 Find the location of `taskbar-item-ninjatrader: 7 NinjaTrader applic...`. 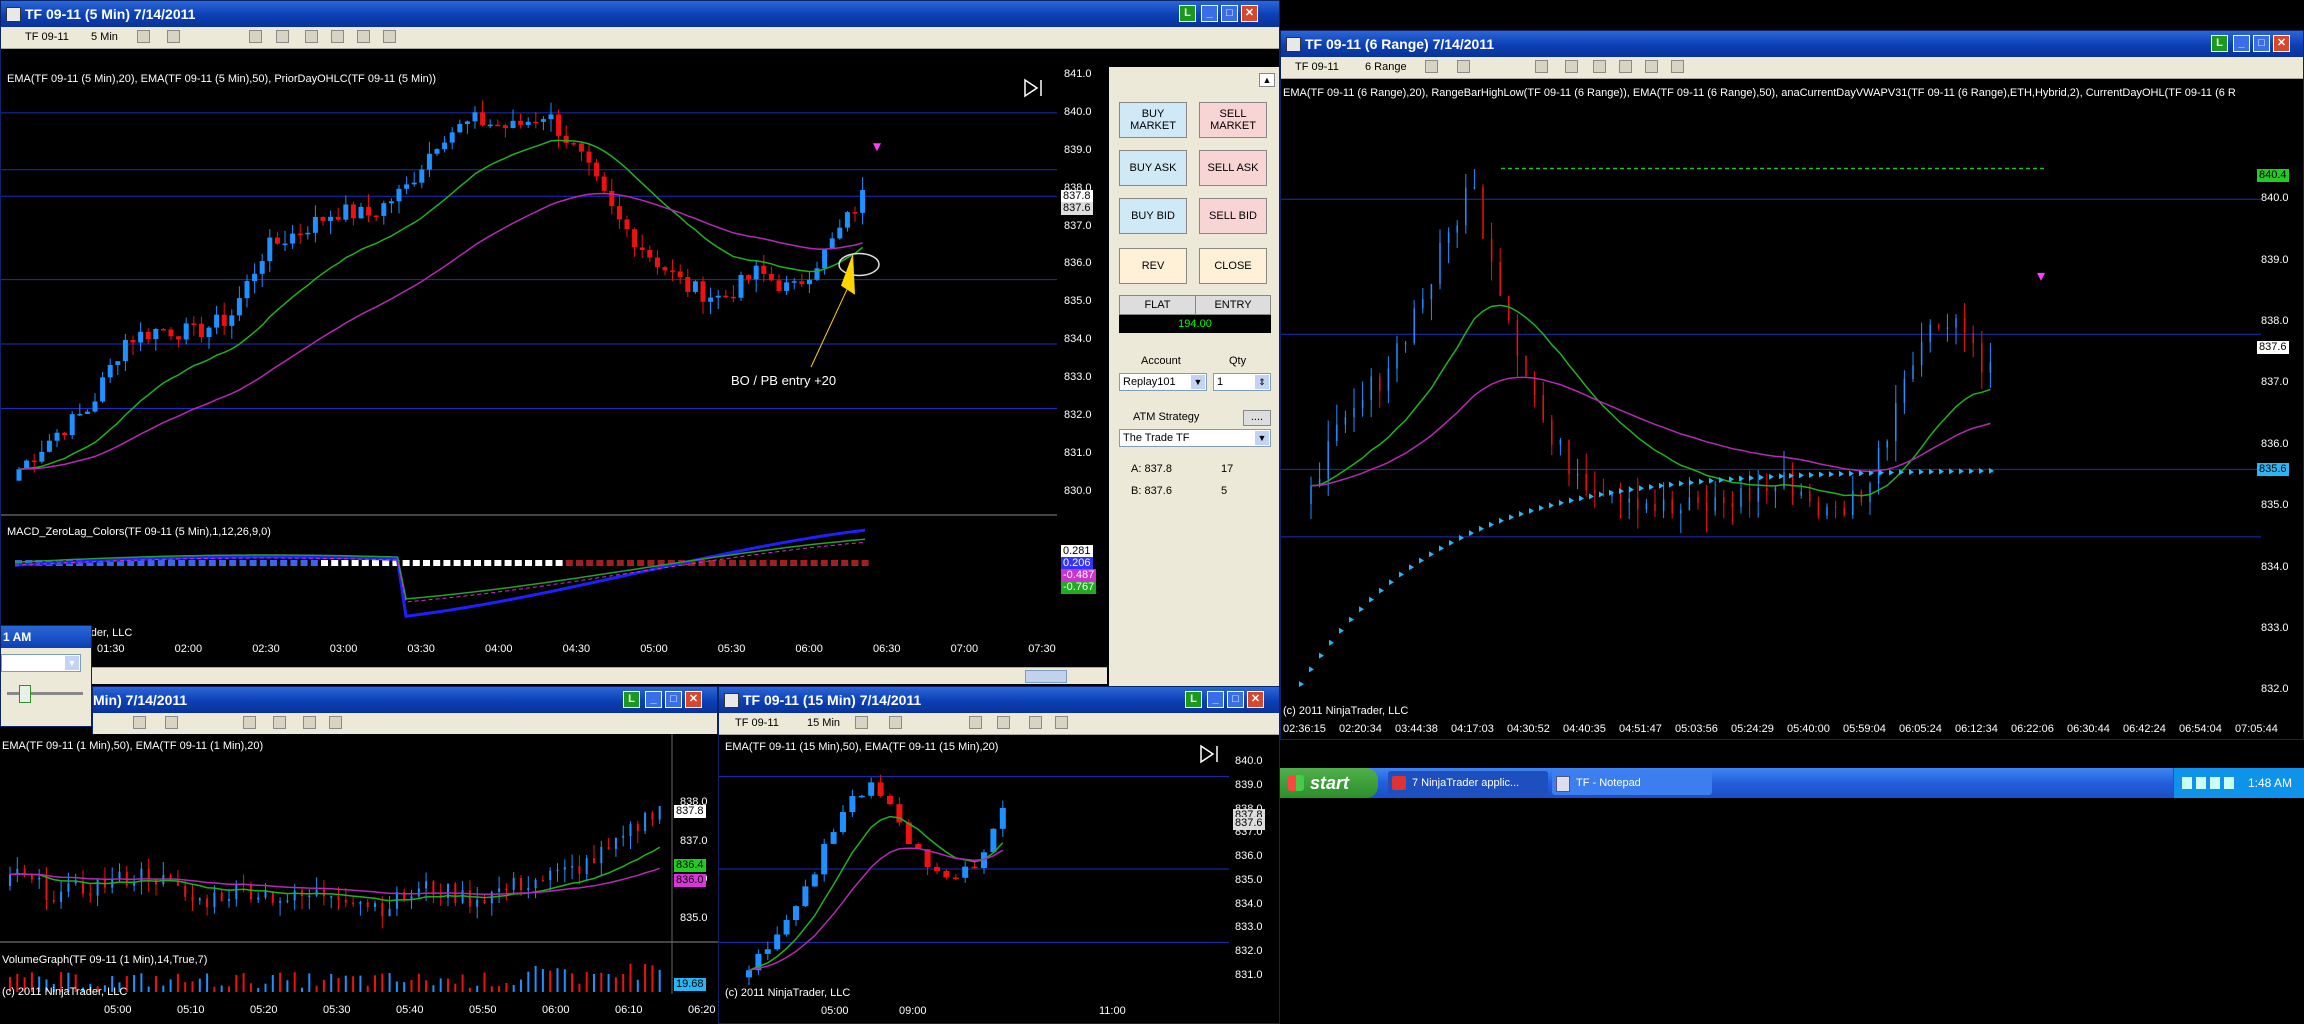

taskbar-item-ninjatrader: 7 NinjaTrader applic... is located at coordinates (1468, 783).